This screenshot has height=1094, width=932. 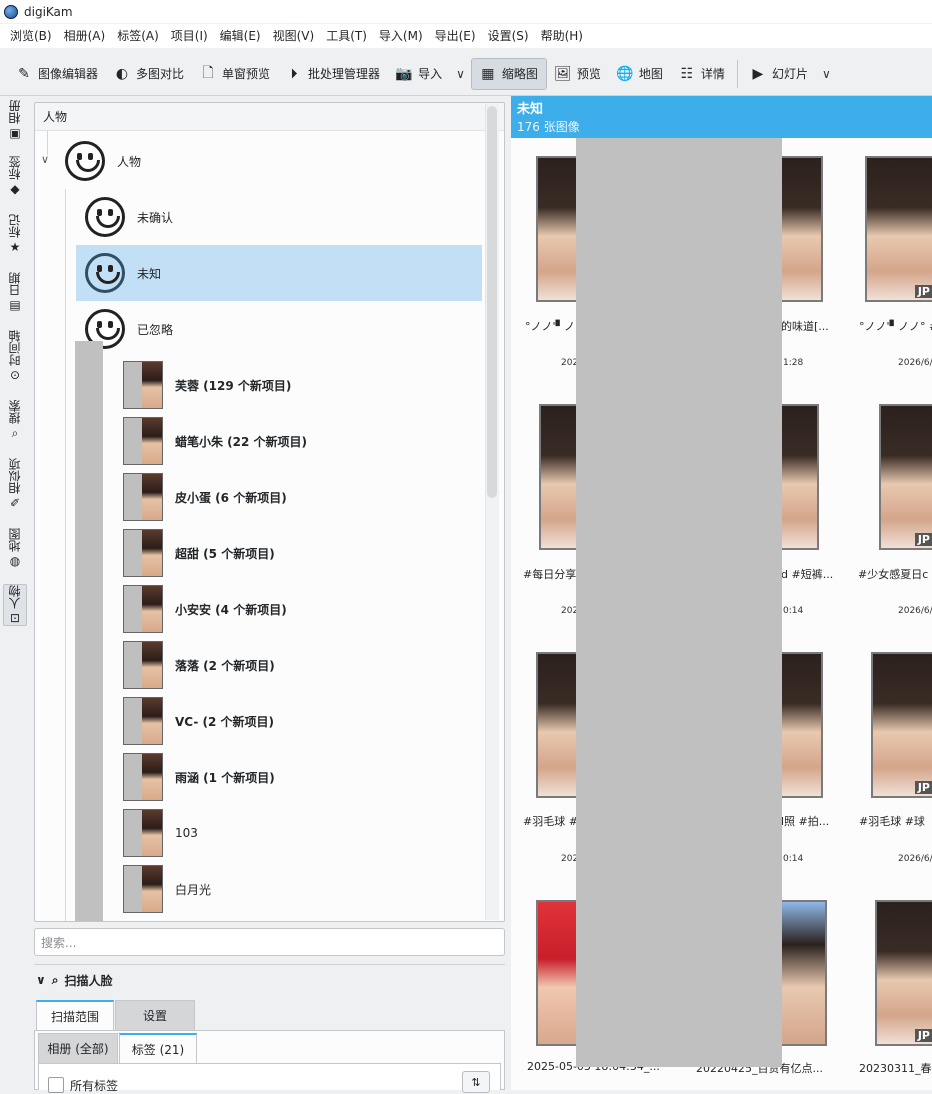 What do you see at coordinates (793, 363) in the screenshot?
I see `thumbnail-date: 1:28` at bounding box center [793, 363].